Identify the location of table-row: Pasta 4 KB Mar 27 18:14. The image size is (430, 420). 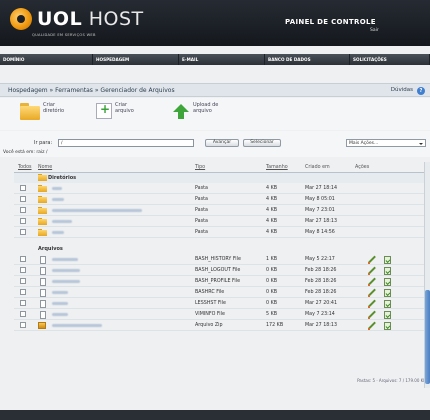
(222, 188).